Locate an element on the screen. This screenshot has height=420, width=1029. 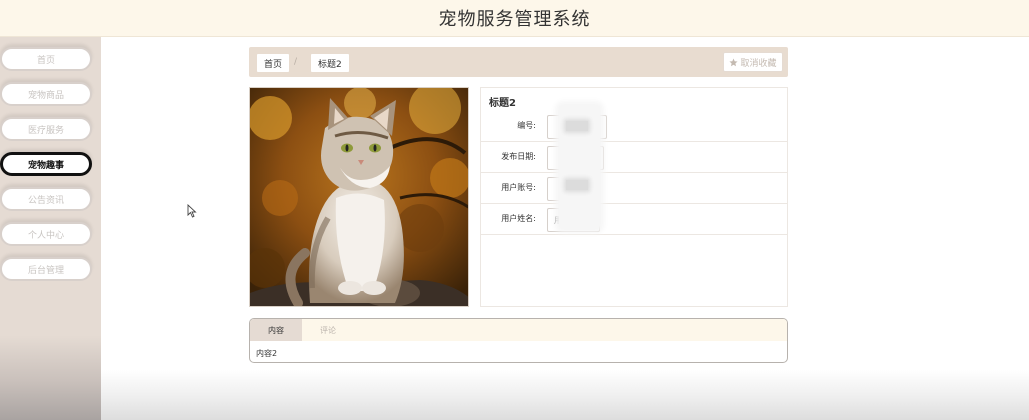
mouse-cursor-icon is located at coordinates (192, 211).